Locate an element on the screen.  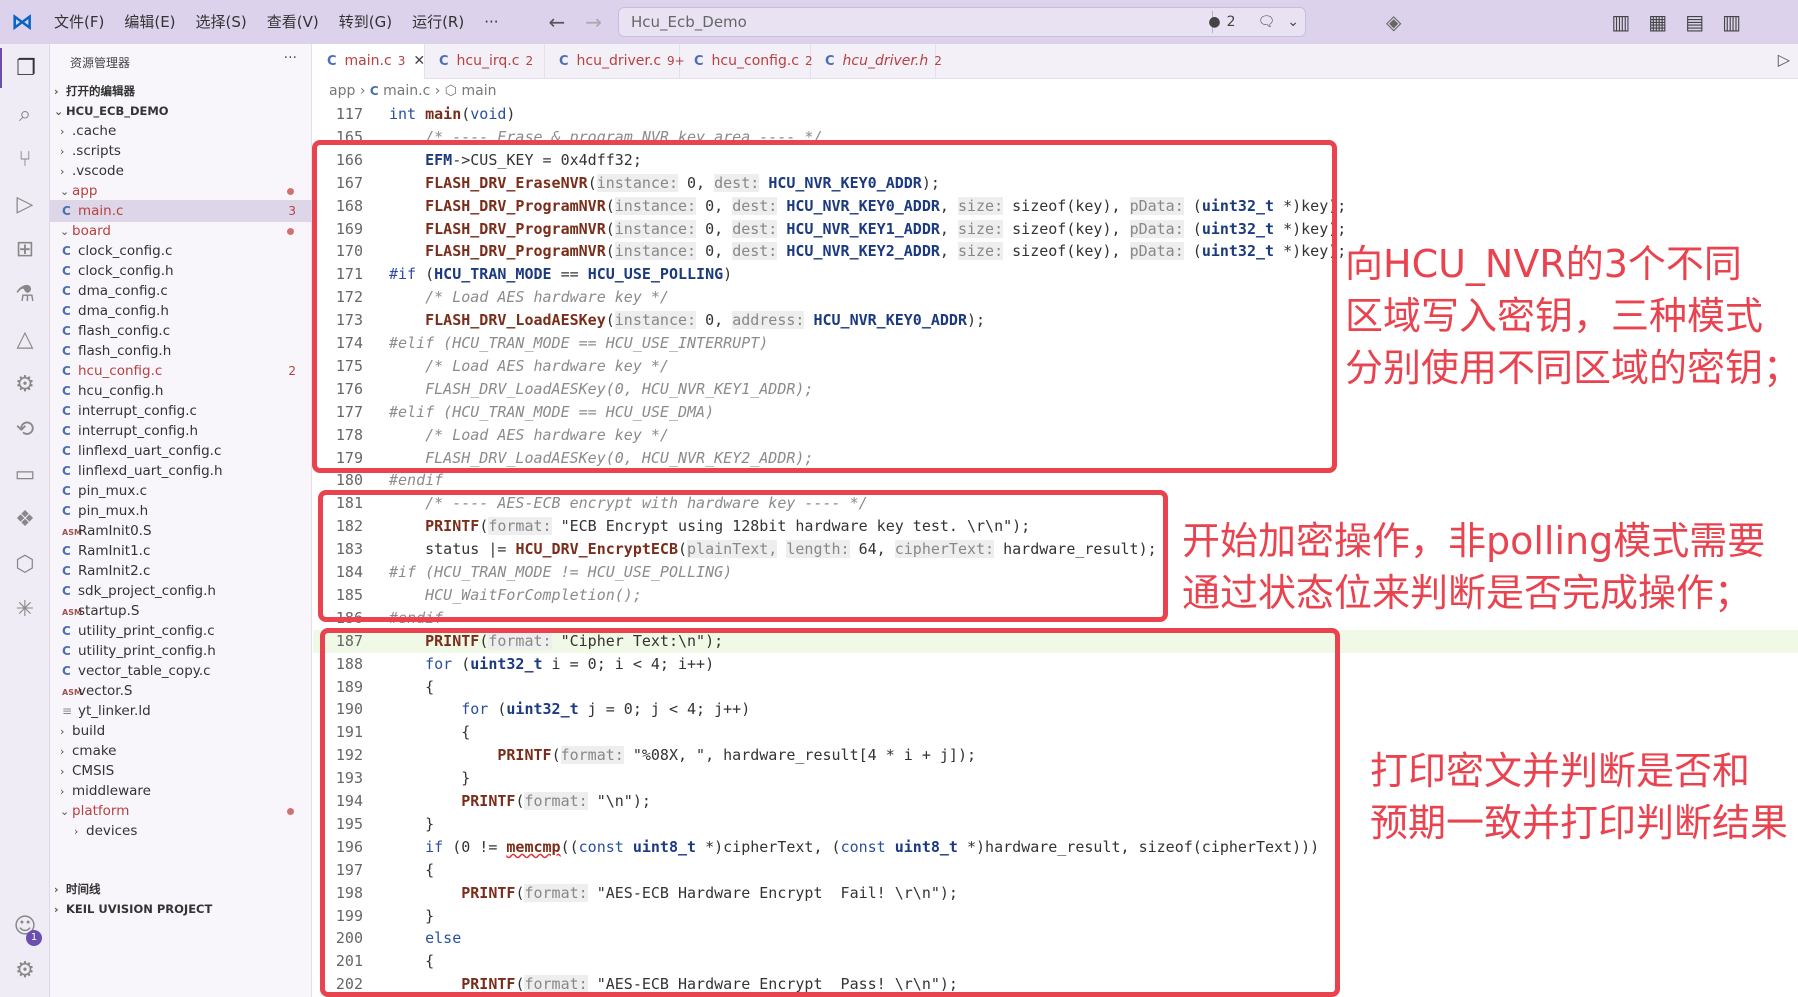
tree-file: Cinterrupt_config.h is located at coordinates (181, 431).